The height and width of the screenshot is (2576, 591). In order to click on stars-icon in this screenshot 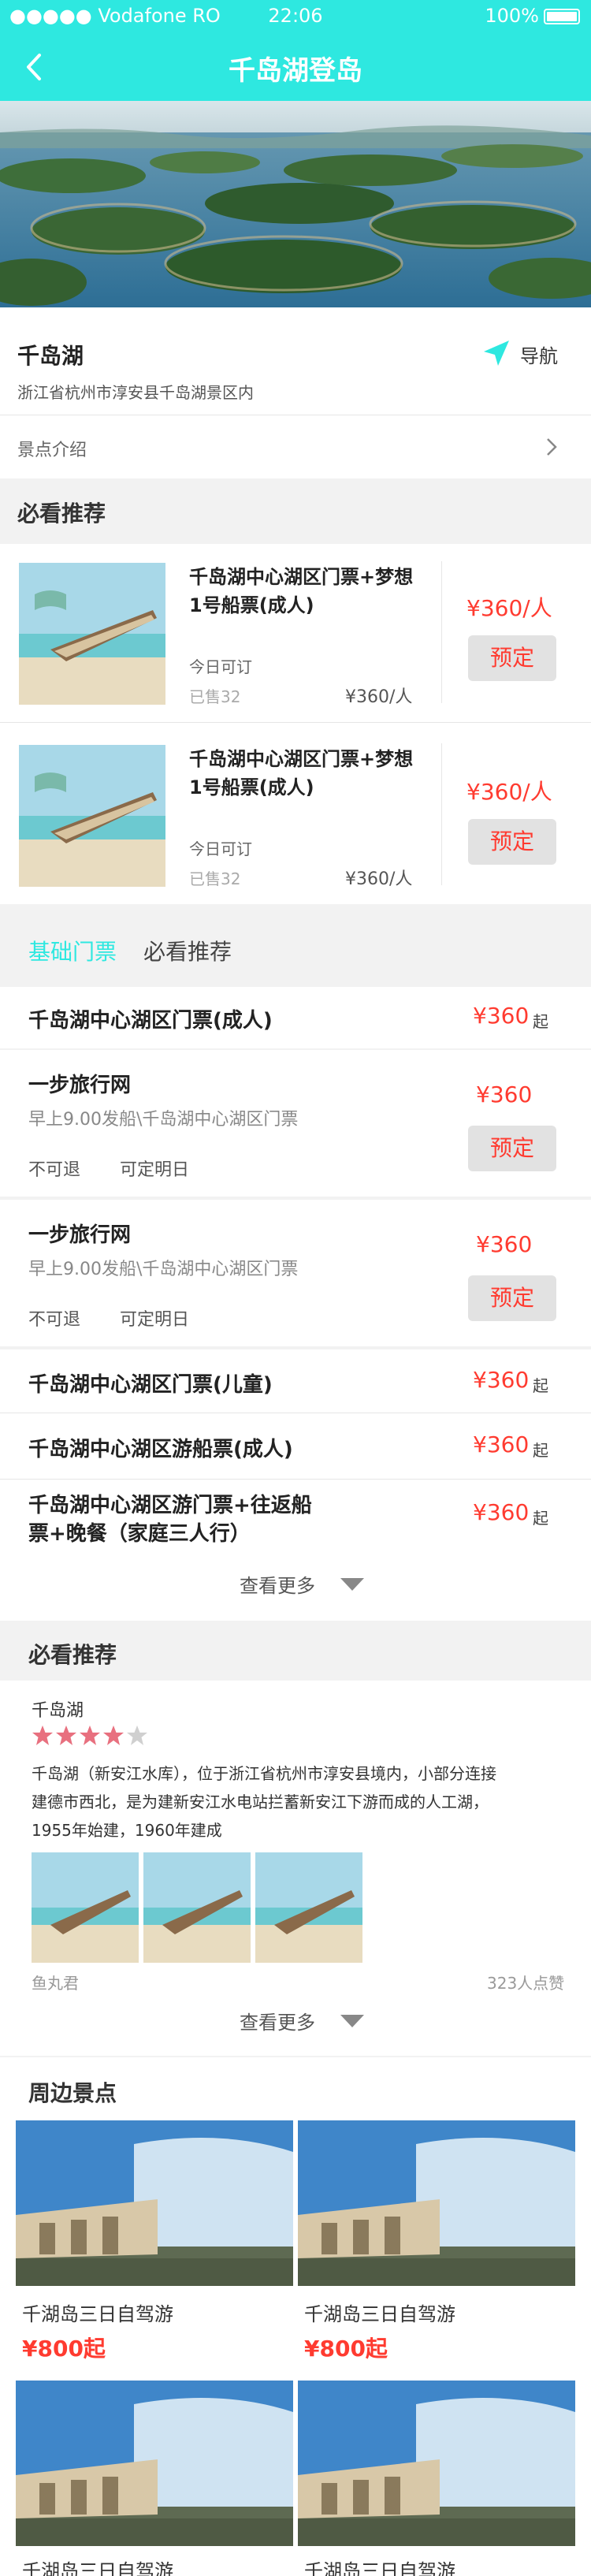, I will do `click(90, 1735)`.